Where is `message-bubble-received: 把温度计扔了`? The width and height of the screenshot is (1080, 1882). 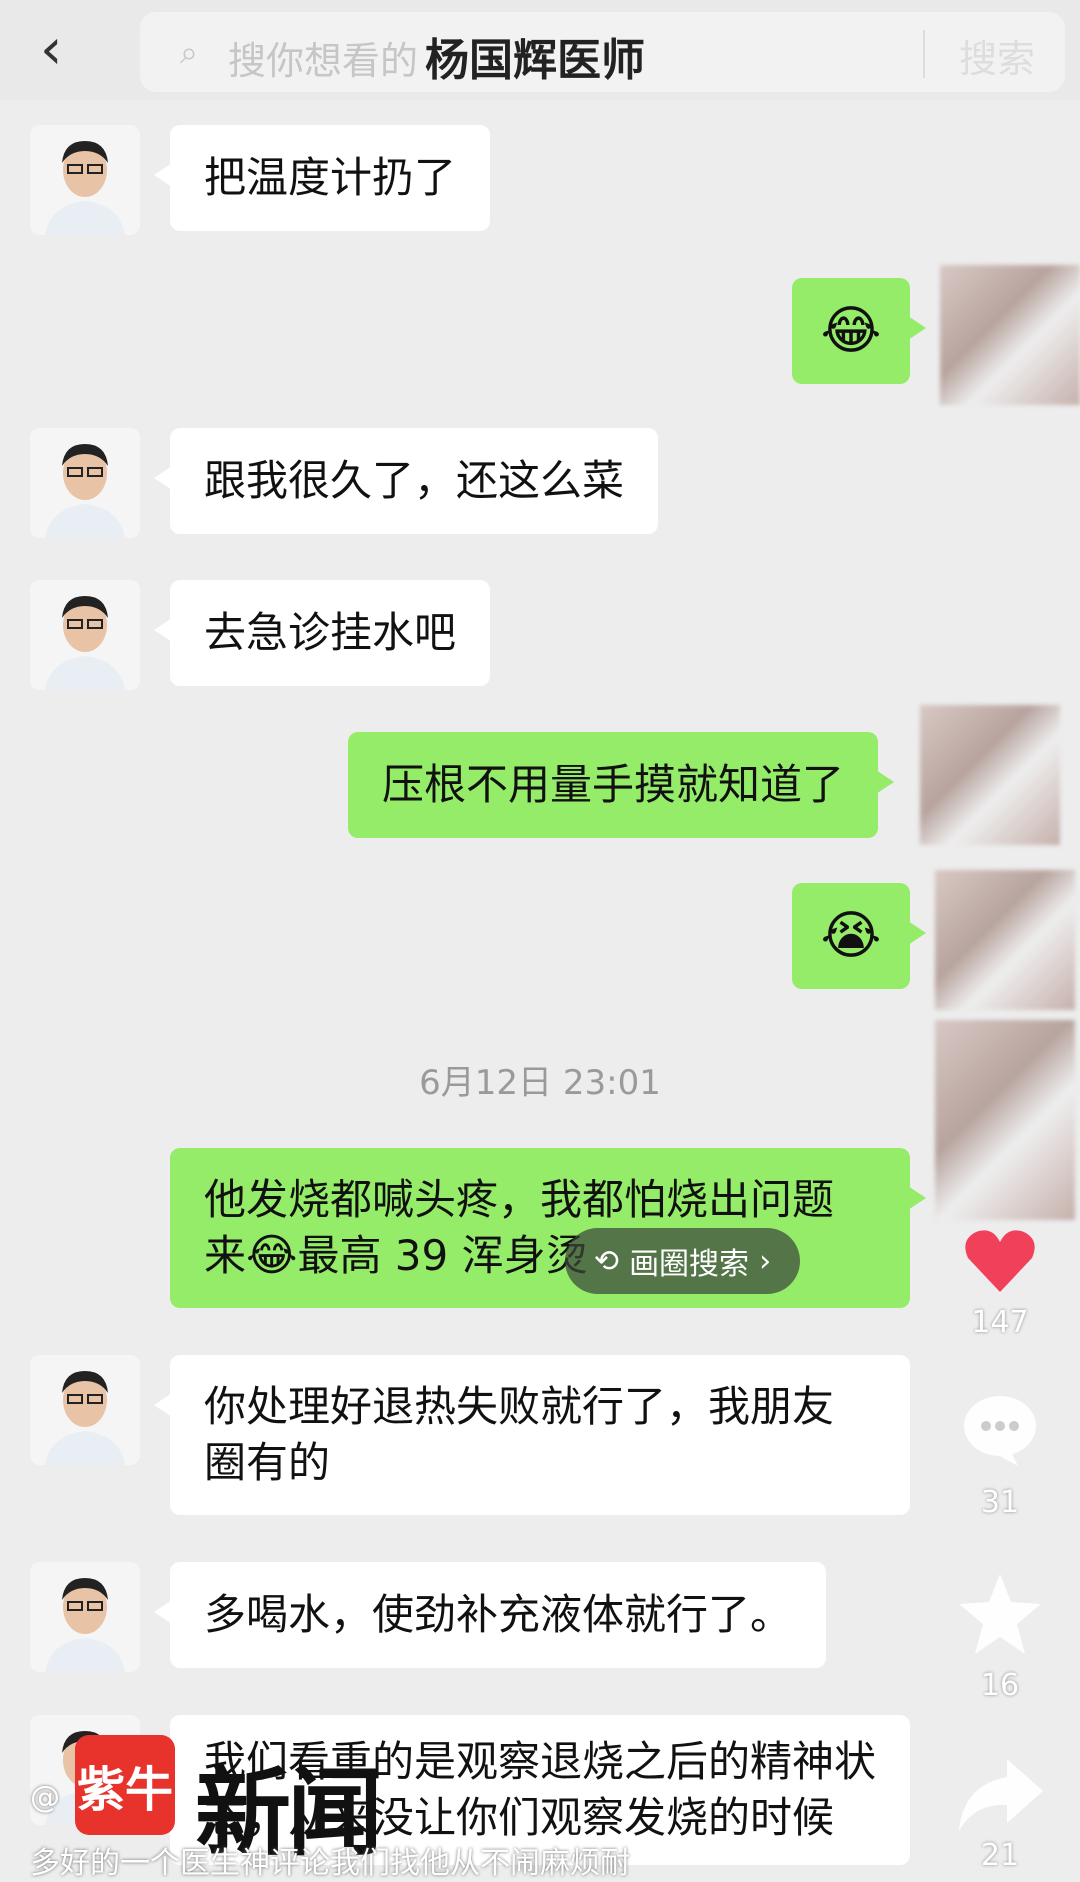 message-bubble-received: 把温度计扔了 is located at coordinates (322, 178).